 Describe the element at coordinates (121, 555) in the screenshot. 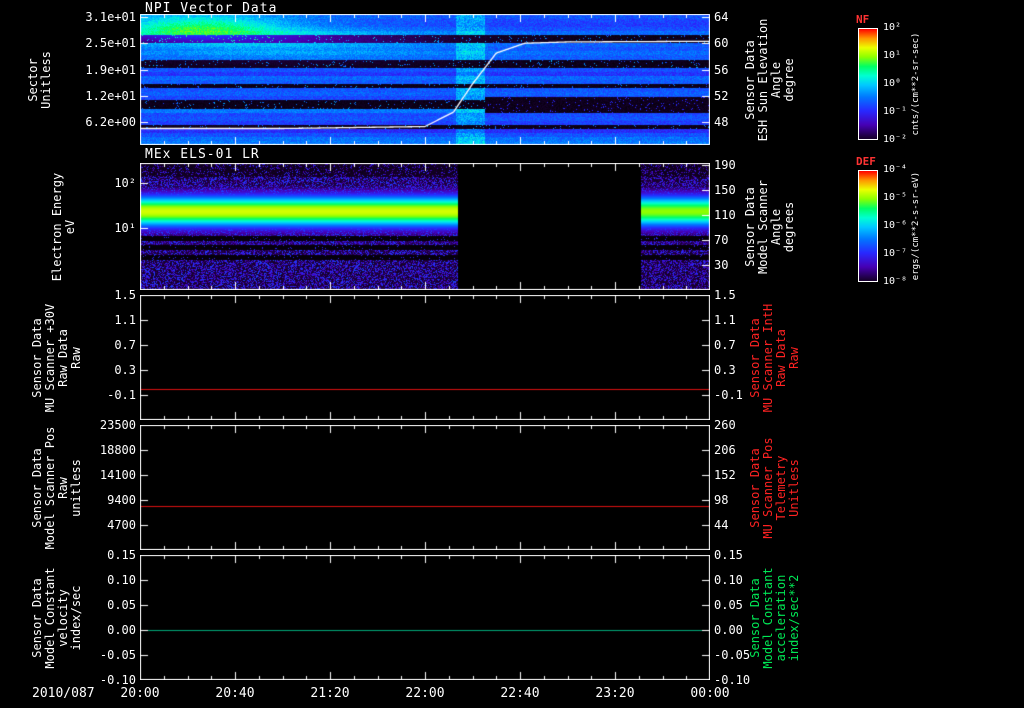

I see `y-tick-label: 0.15` at that location.